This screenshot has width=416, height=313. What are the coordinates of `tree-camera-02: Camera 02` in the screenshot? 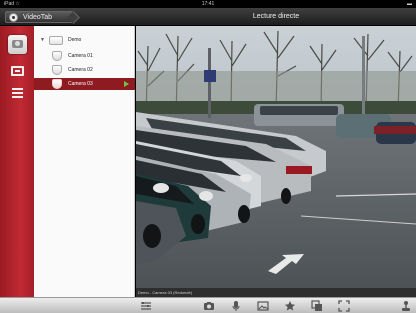 It's located at (84, 70).